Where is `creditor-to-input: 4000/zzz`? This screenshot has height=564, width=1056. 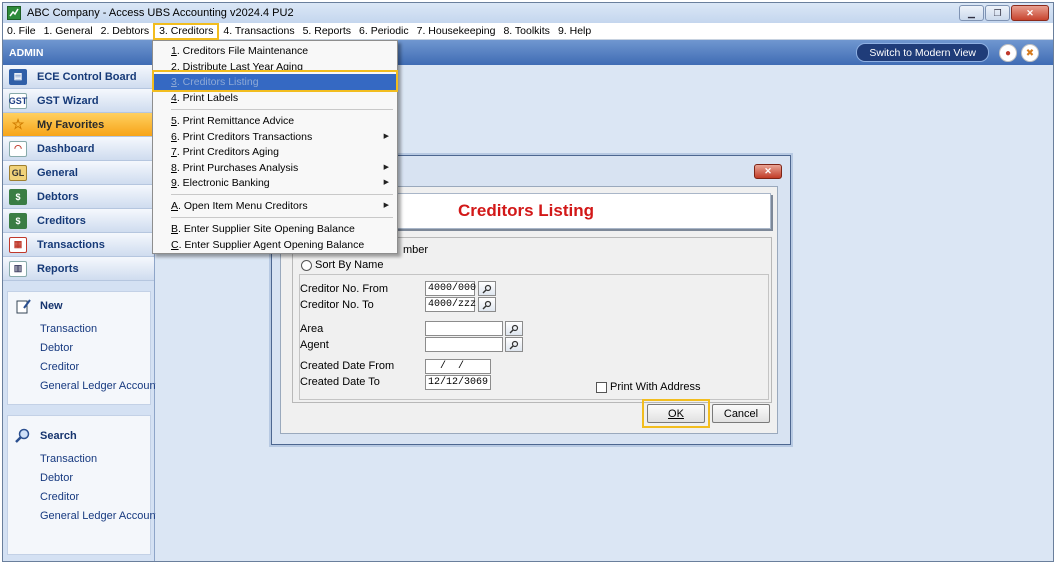
creditor-to-input: 4000/zzz is located at coordinates (450, 304).